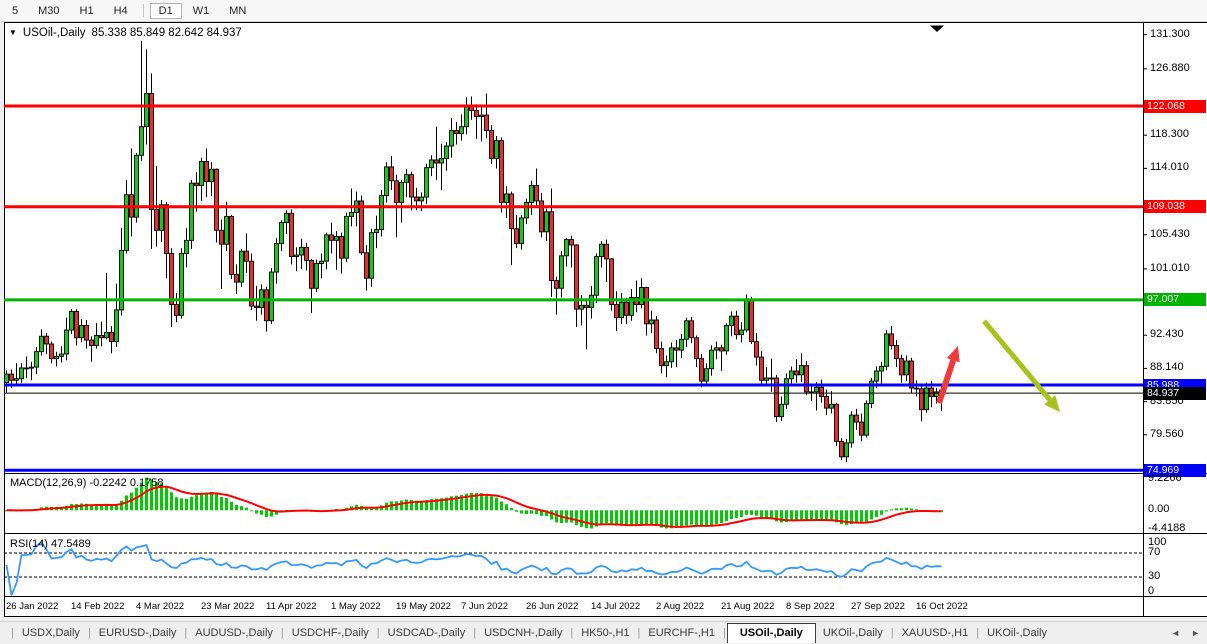 The height and width of the screenshot is (644, 1207). I want to click on chart-ohlc-values: 85.338 85.849 82.642 84.937, so click(166, 33).